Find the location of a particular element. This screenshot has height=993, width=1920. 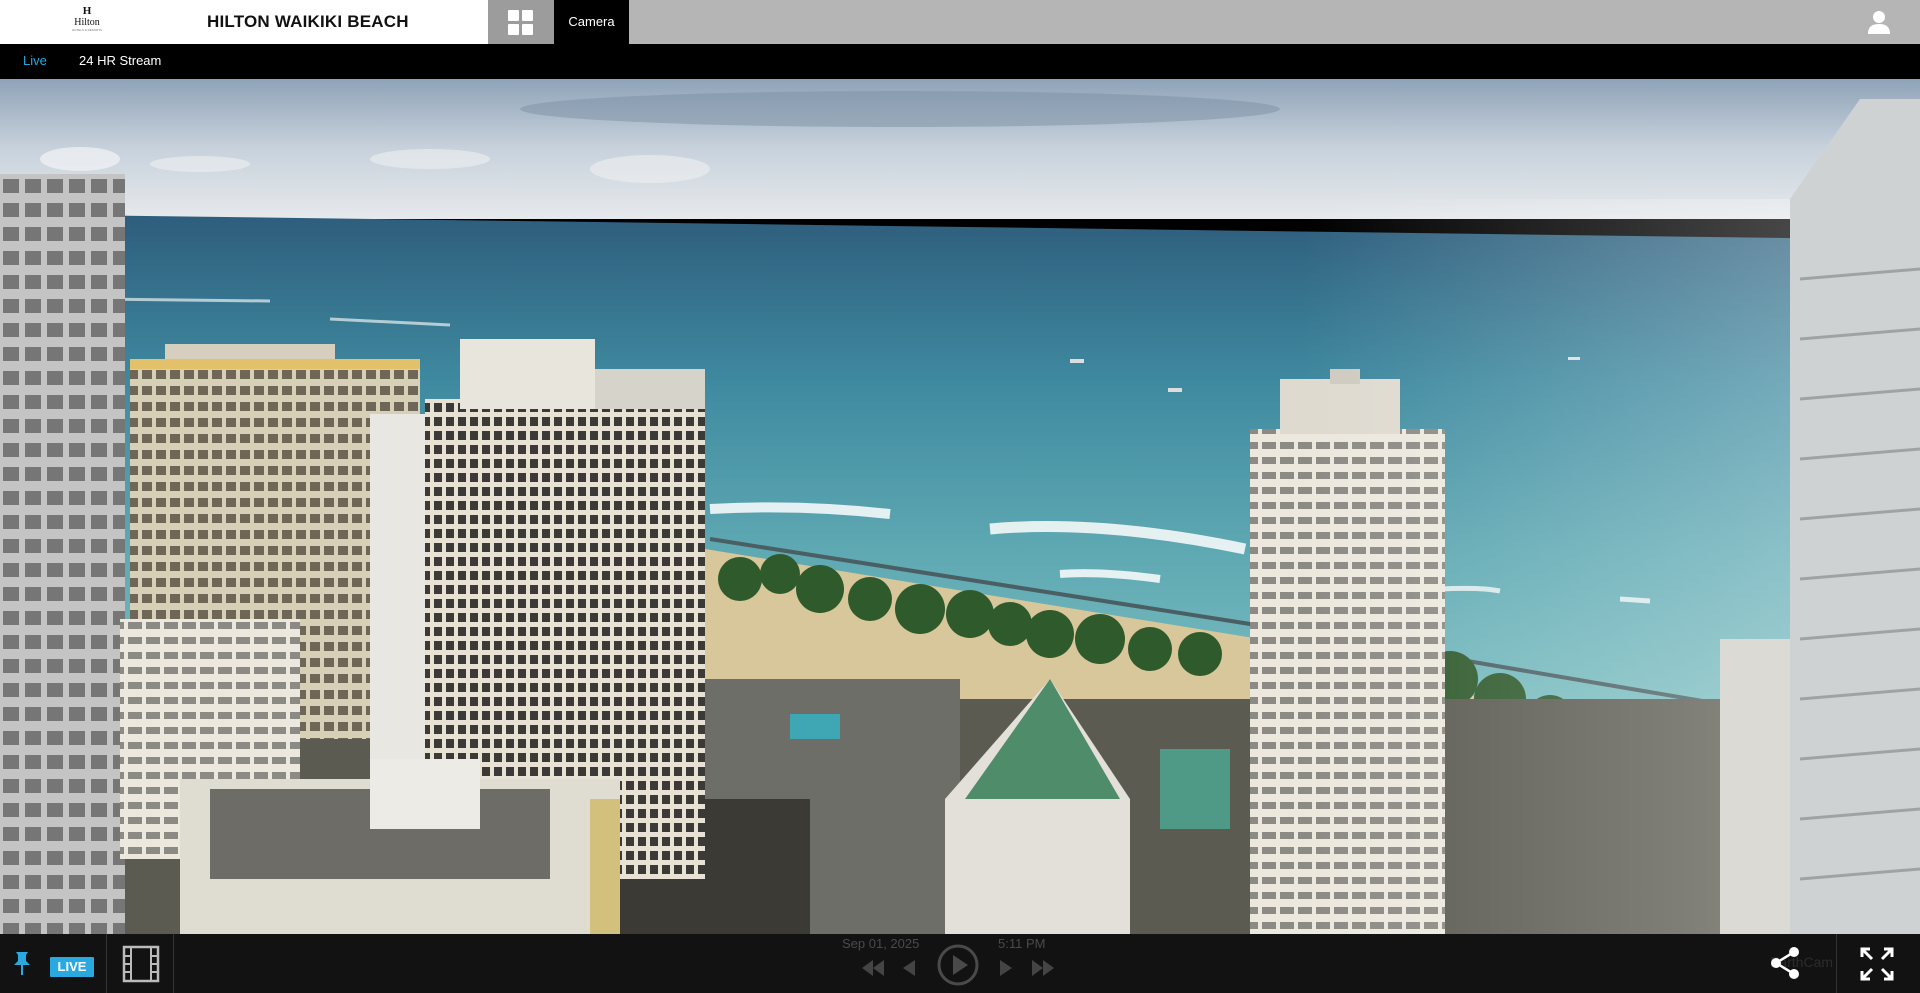

tab-live: Live is located at coordinates (35, 60).